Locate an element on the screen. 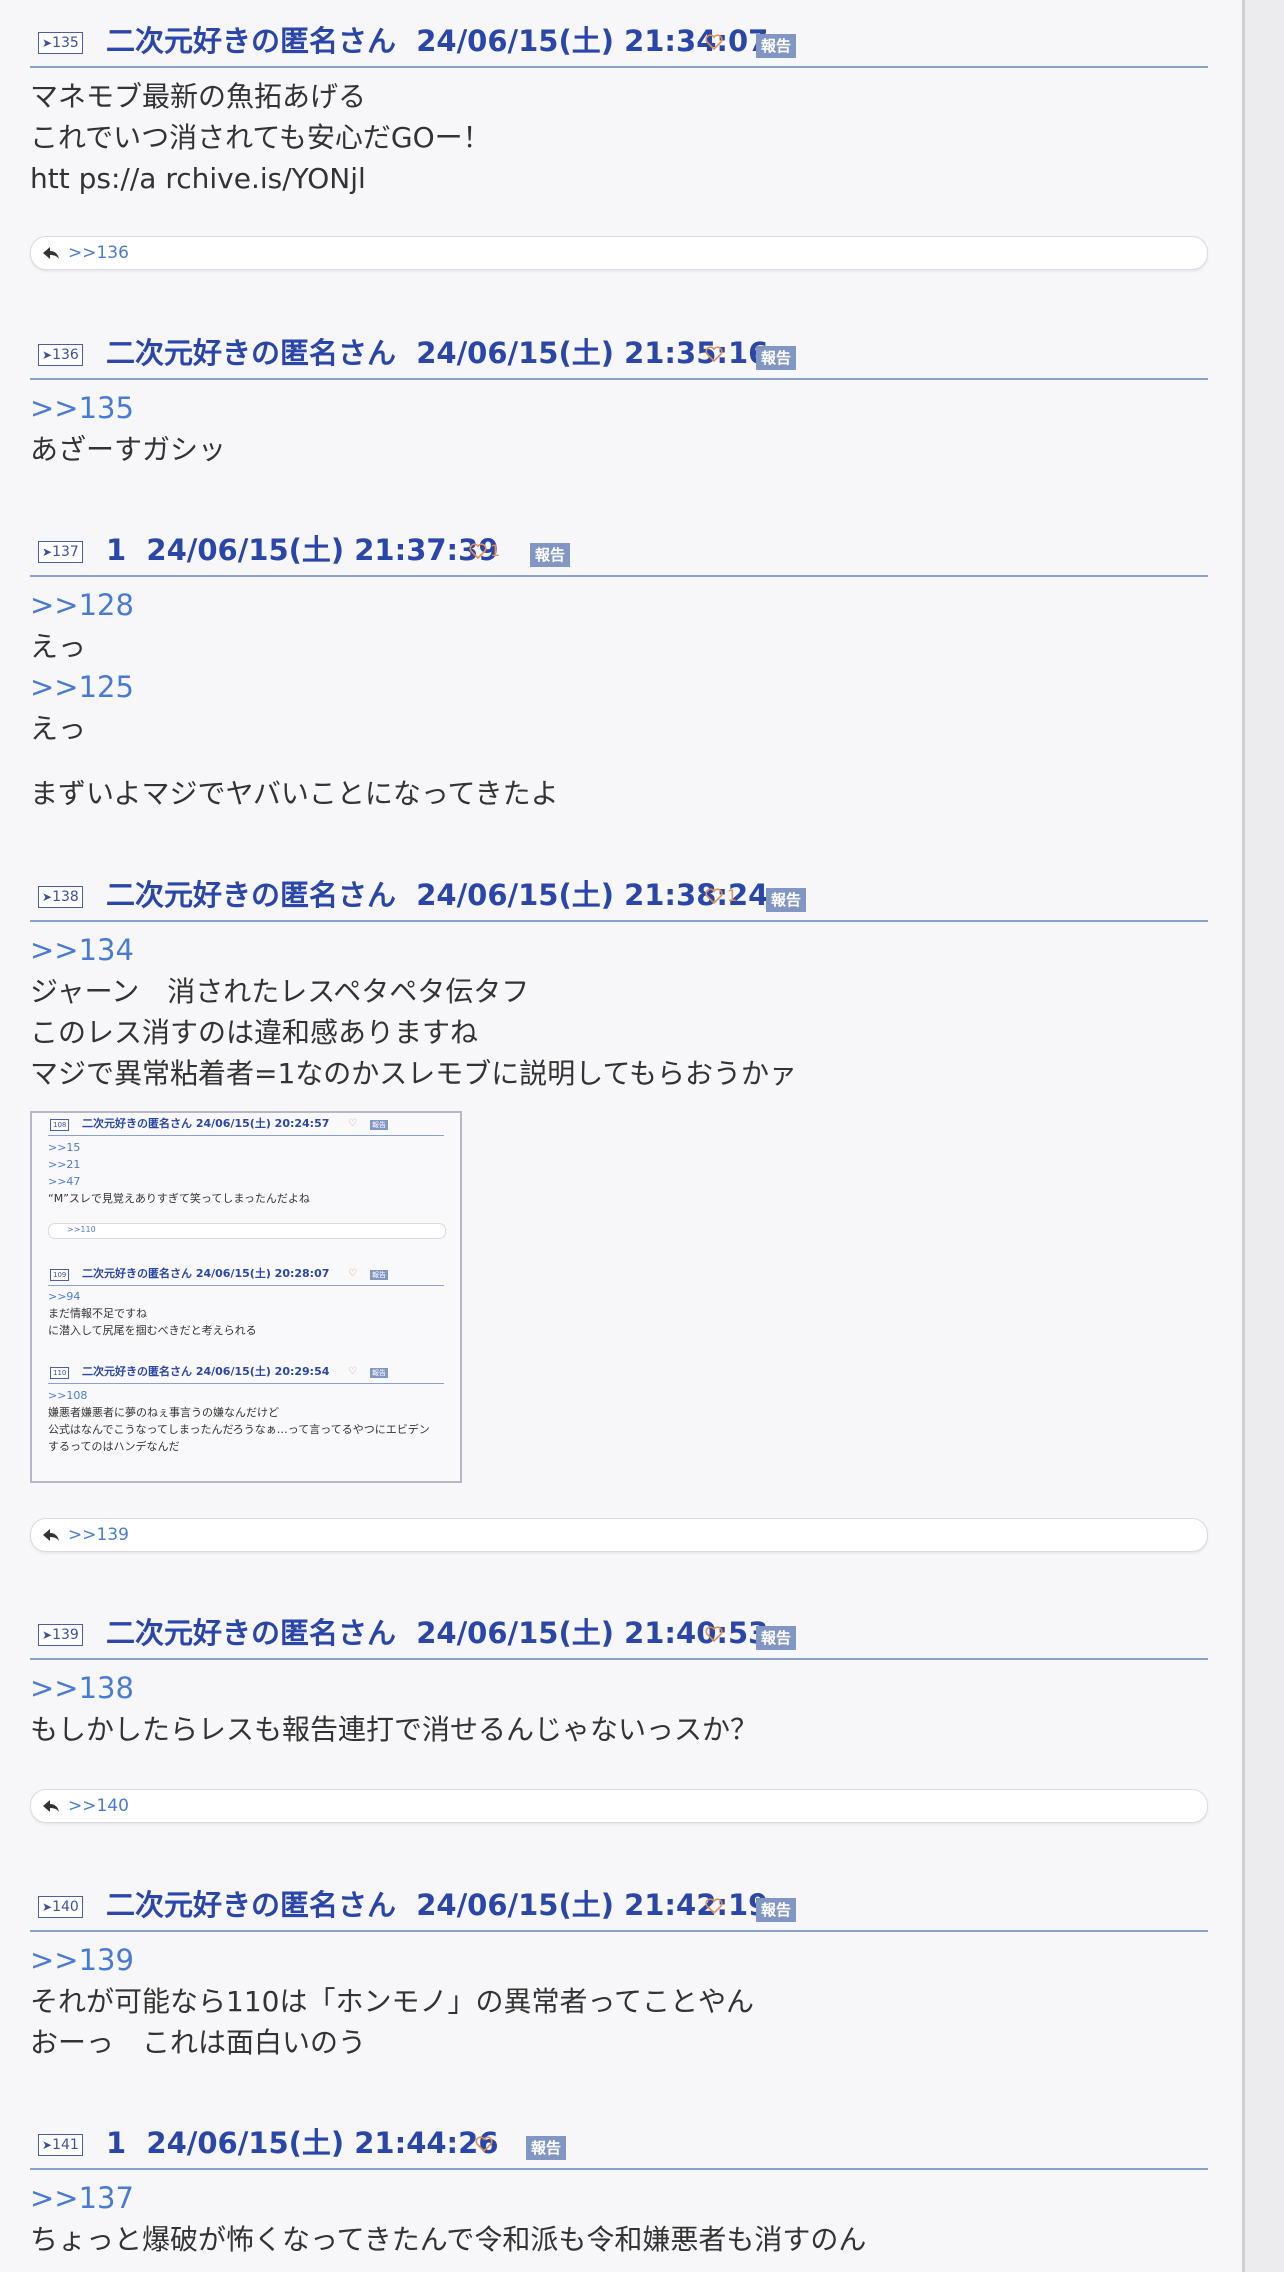 The image size is (1284, 2272). anchor-link: >>135 is located at coordinates (619, 408).